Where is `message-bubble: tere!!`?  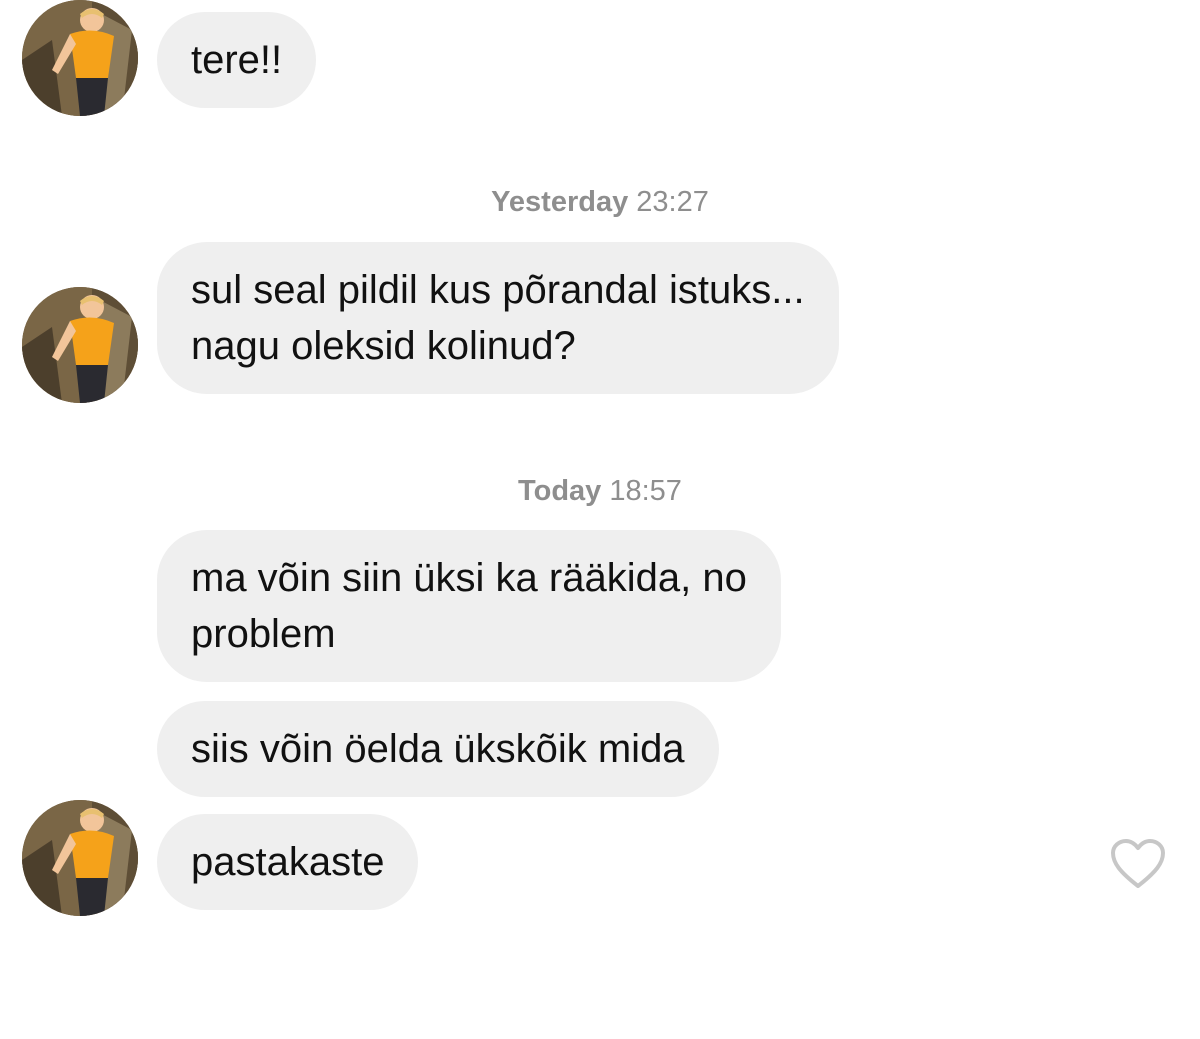
message-bubble: tere!! is located at coordinates (237, 60).